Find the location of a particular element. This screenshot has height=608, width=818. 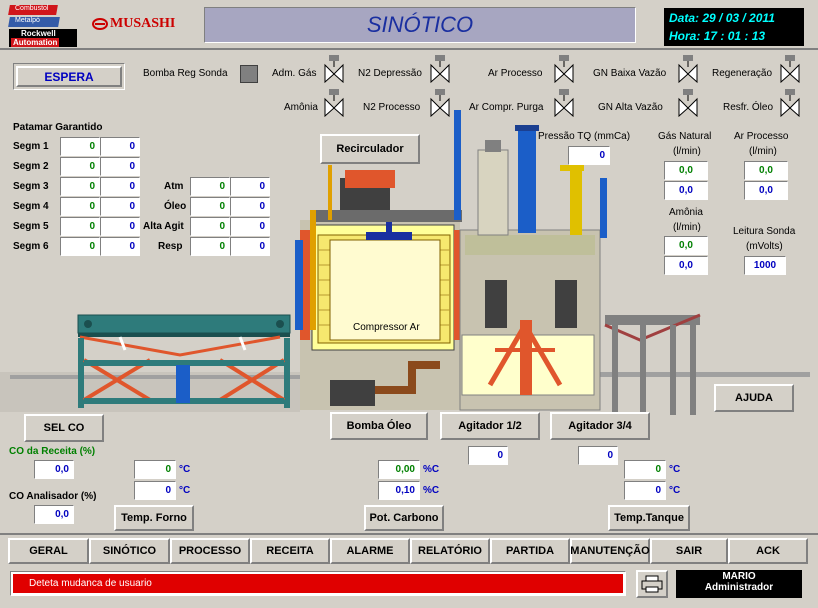

logo-combustol-text: Combustol is located at coordinates (32, 8).